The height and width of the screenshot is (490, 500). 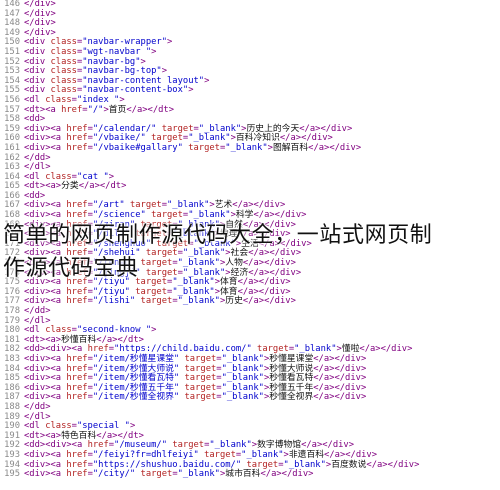 What do you see at coordinates (250, 14) in the screenshot?
I see `code-line: 147 </div>` at bounding box center [250, 14].